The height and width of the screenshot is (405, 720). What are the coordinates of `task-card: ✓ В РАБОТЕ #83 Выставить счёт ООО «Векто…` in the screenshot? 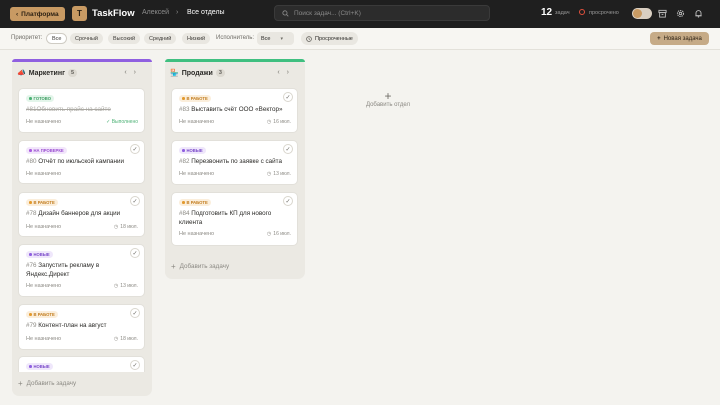 It's located at (234, 110).